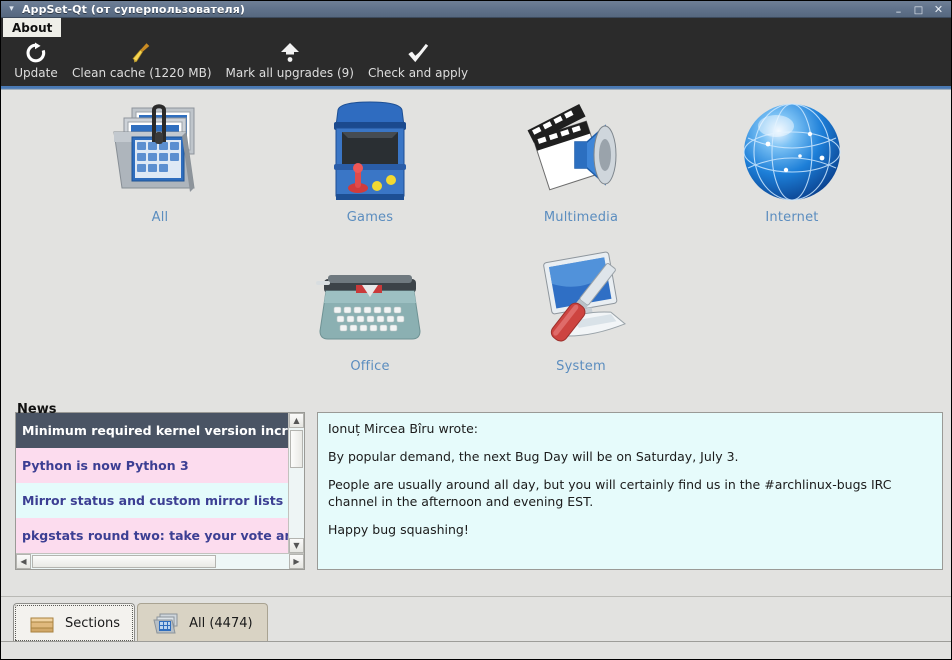 The width and height of the screenshot is (952, 660). What do you see at coordinates (370, 366) in the screenshot?
I see `section-label-office: Office` at bounding box center [370, 366].